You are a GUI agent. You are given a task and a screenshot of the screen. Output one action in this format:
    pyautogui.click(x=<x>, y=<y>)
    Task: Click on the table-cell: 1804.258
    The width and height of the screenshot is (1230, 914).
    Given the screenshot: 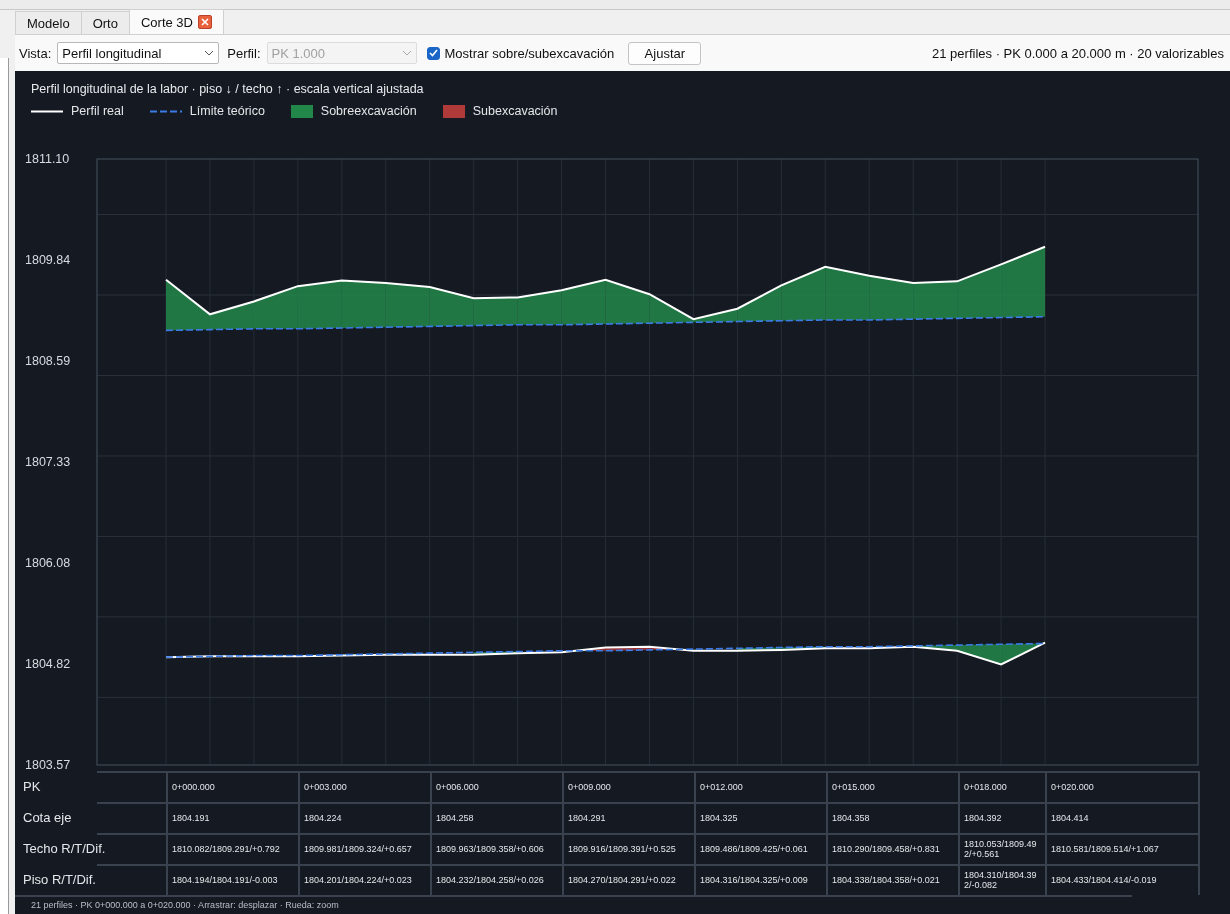 What is the action you would take?
    pyautogui.click(x=496, y=817)
    